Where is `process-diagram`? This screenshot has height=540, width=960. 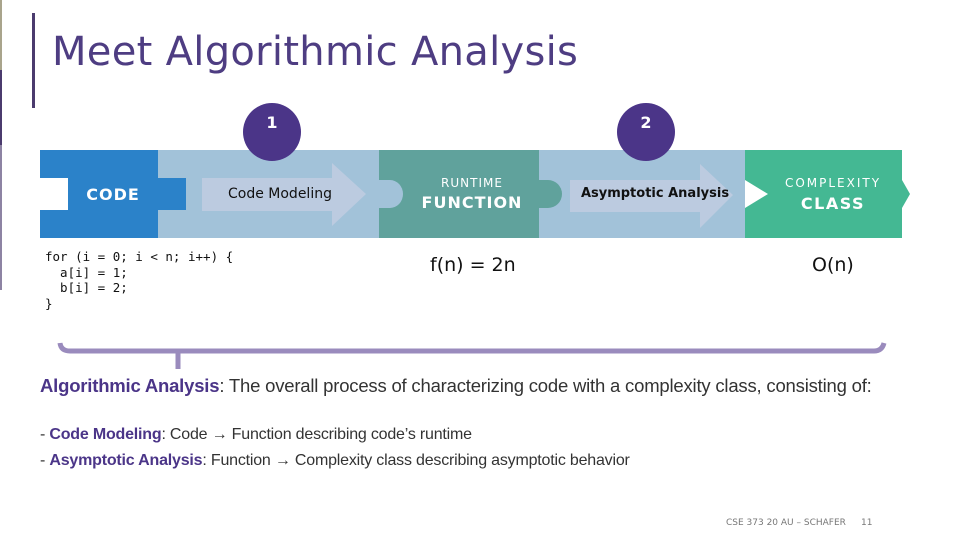 process-diagram is located at coordinates (475, 194).